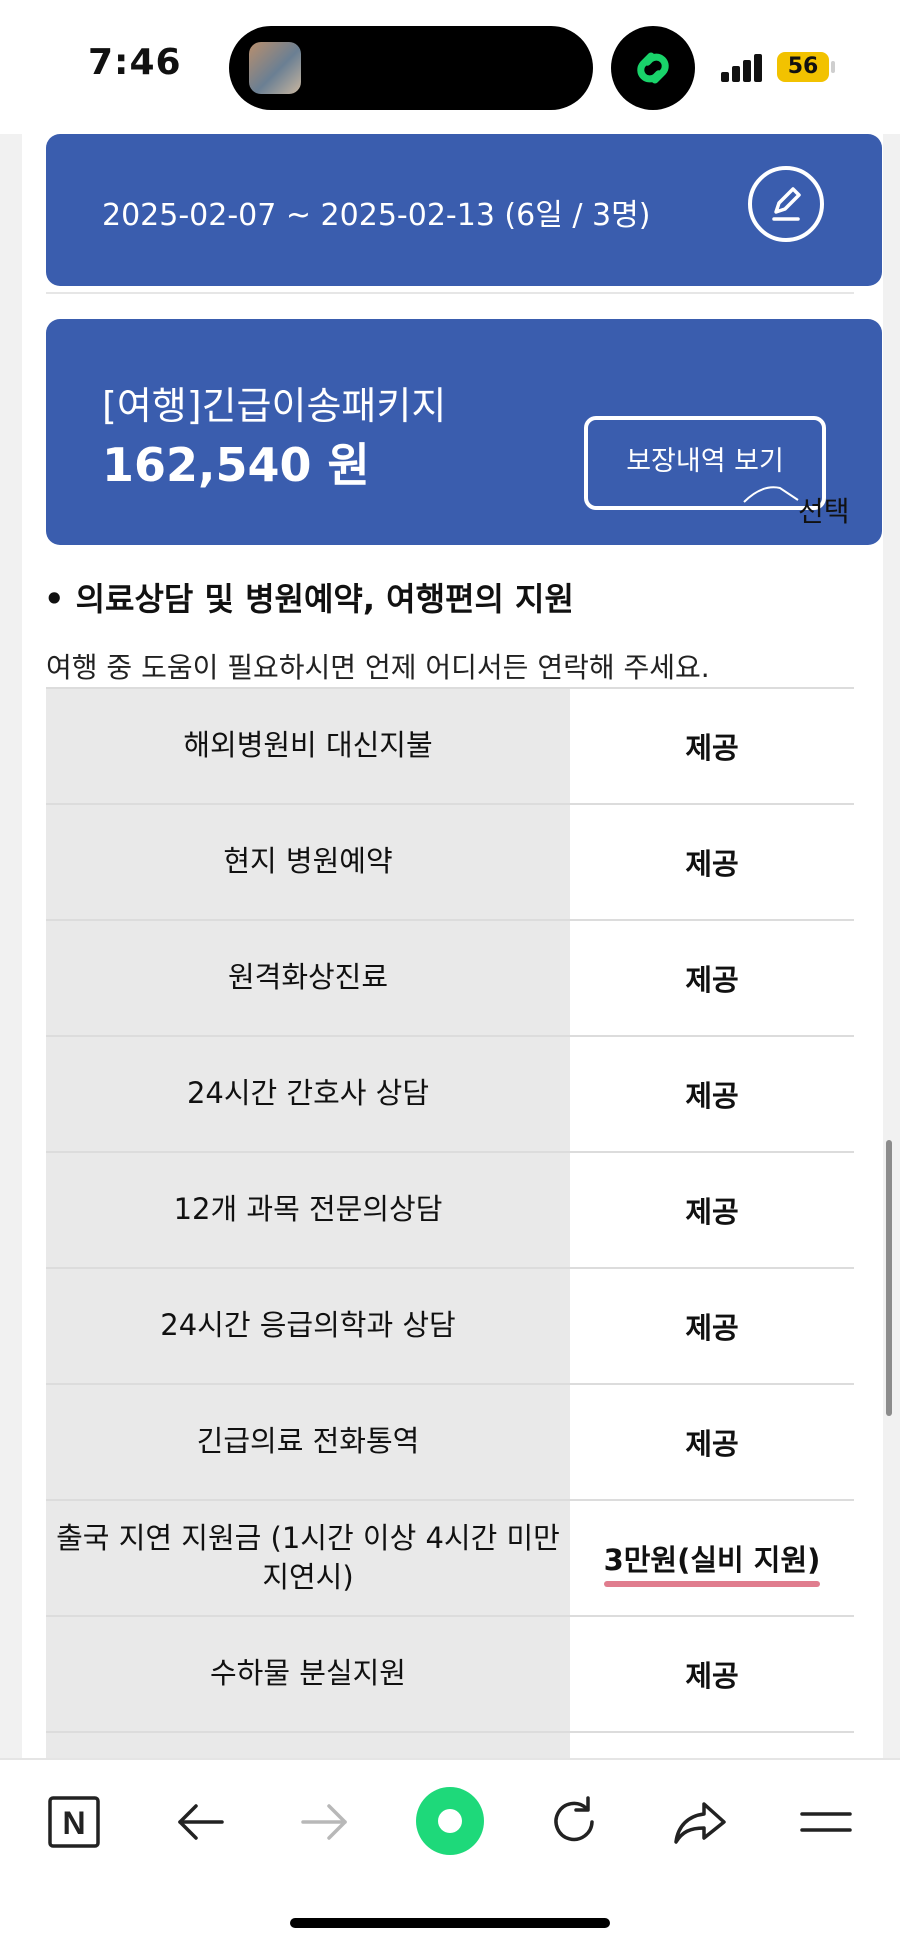 The image size is (900, 1953). I want to click on table-row: 12개 과목 전문의상담 제공, so click(450, 1209).